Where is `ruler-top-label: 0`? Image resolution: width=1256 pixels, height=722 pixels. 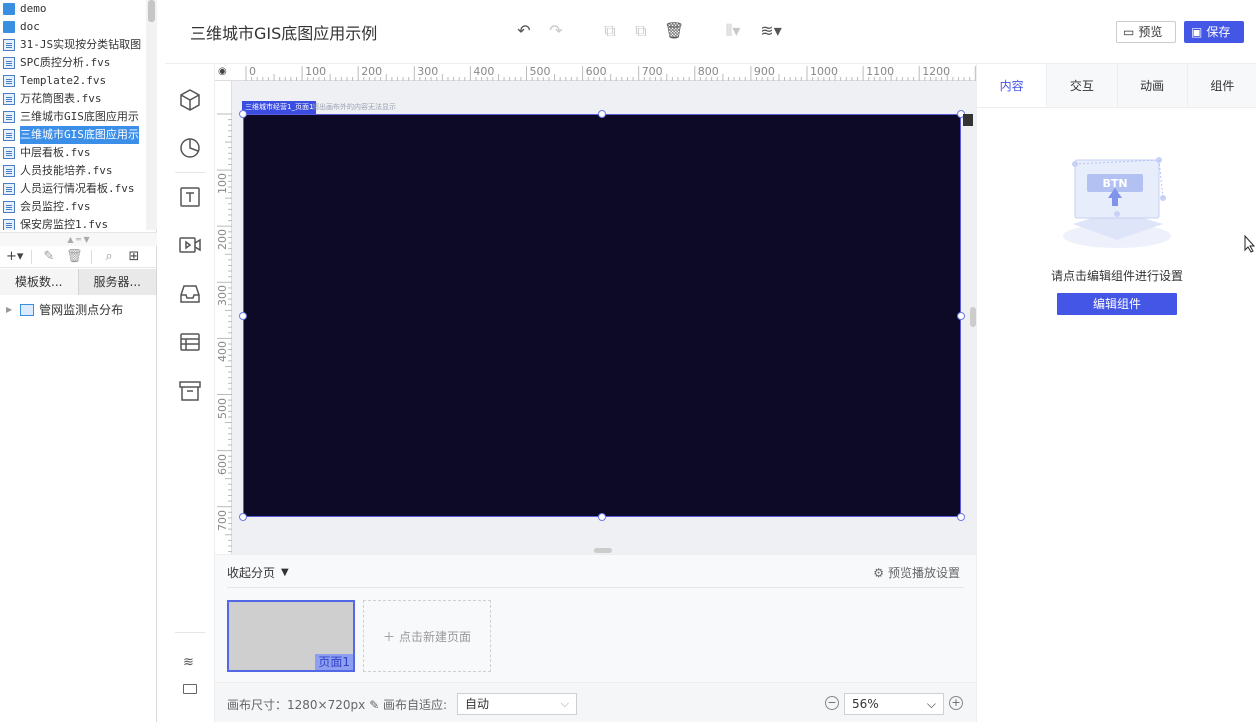 ruler-top-label: 0 is located at coordinates (252, 71).